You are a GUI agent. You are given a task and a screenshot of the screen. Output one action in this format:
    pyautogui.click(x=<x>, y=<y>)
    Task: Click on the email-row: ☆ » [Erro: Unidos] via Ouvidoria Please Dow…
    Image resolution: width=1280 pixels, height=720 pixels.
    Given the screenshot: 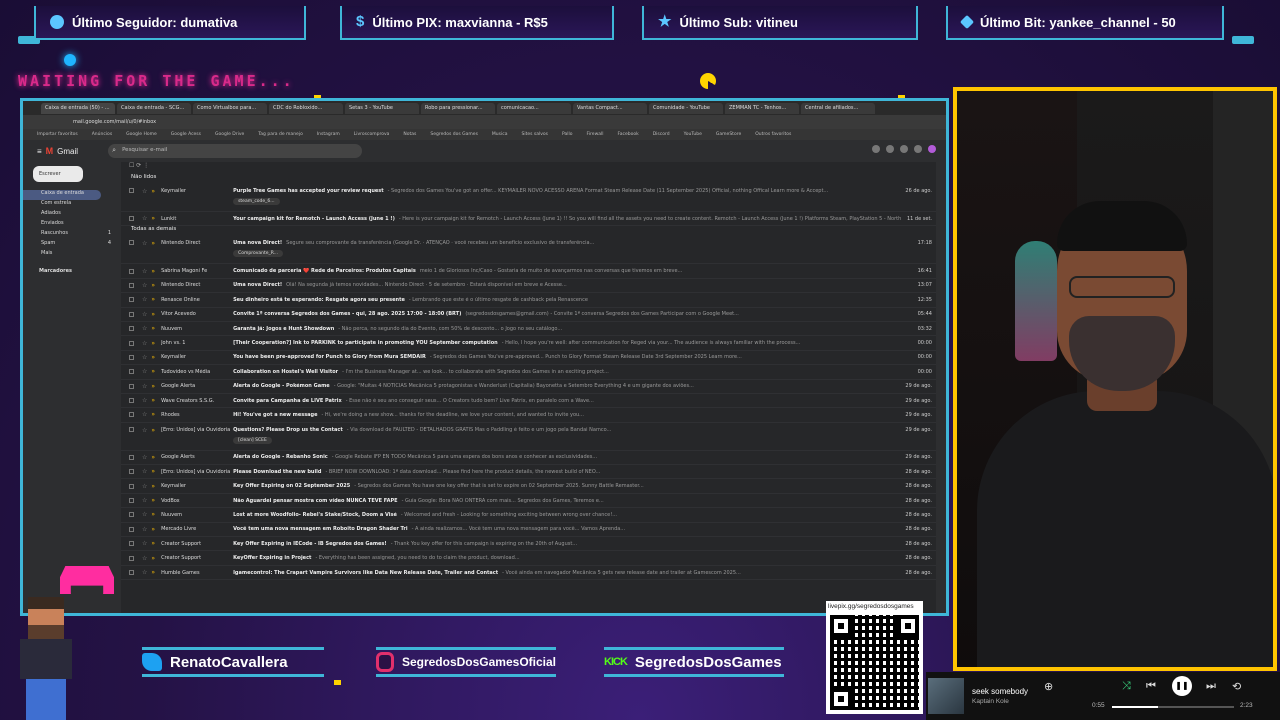 What is the action you would take?
    pyautogui.click(x=528, y=472)
    